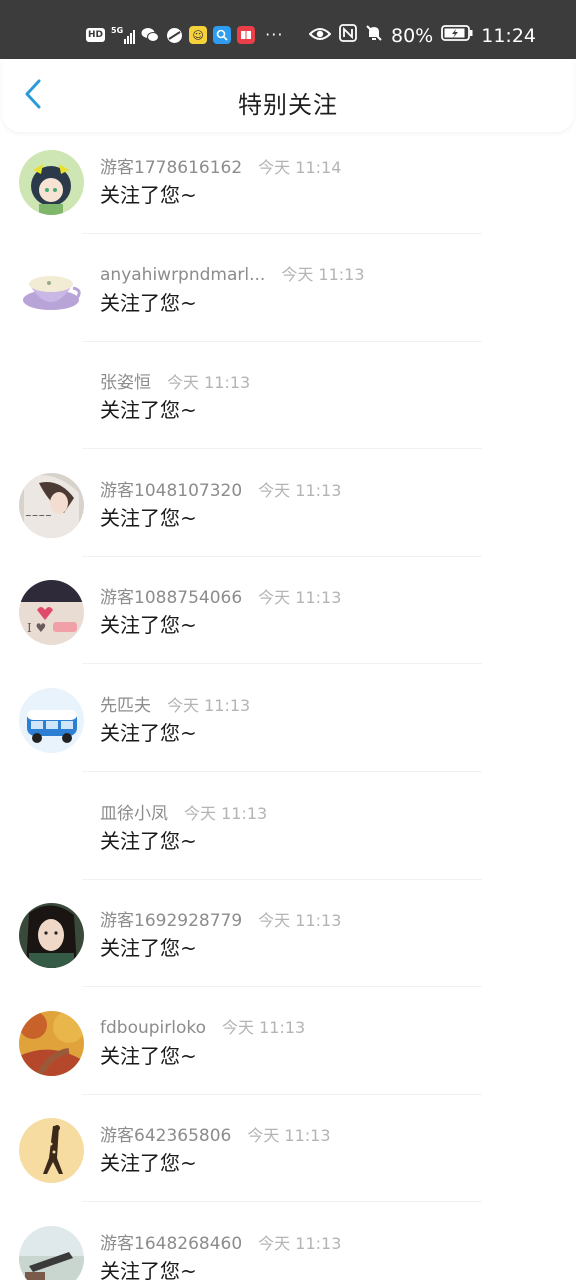  I want to click on list-item: ~~~~ 游客1048107320 今天 11:13 关注了您~, so click(288, 514).